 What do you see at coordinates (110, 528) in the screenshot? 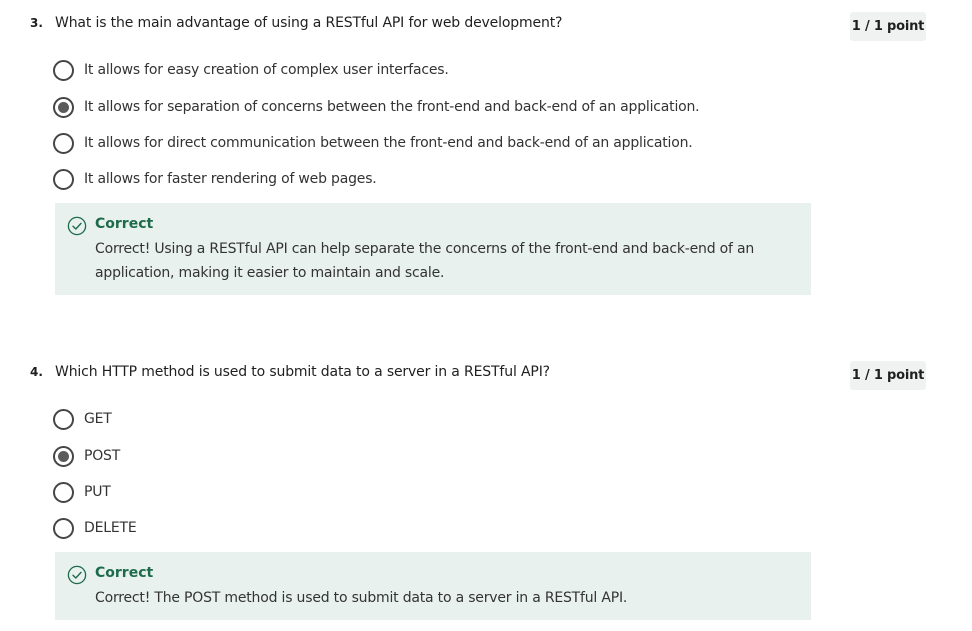
I see `option-label: DELETE` at bounding box center [110, 528].